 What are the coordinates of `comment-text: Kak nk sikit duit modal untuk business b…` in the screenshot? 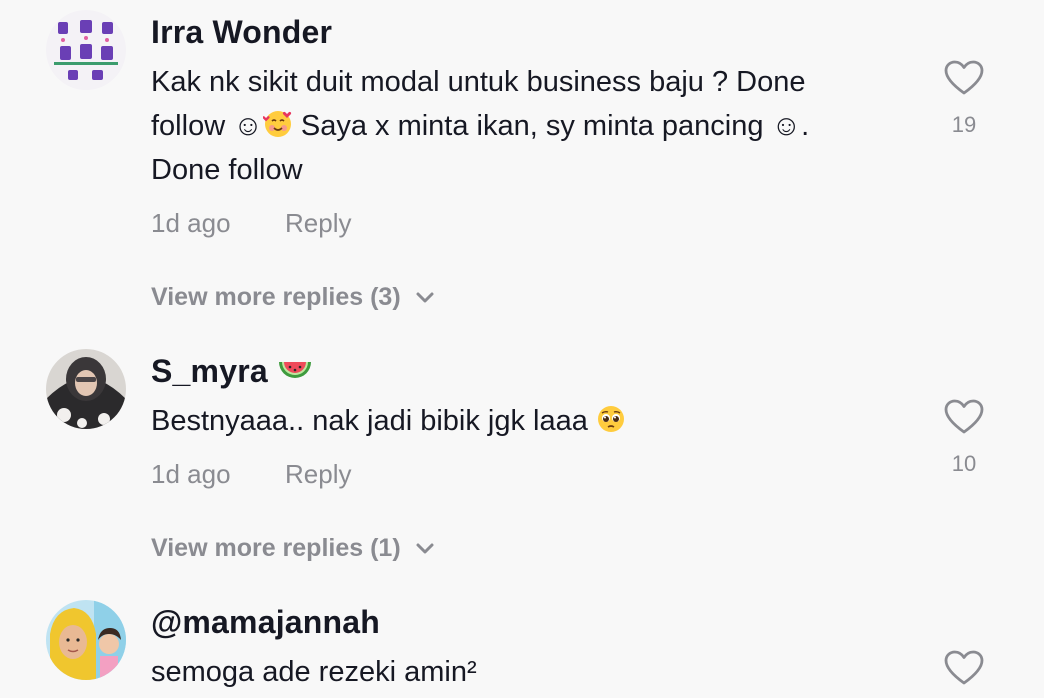 It's located at (521, 126).